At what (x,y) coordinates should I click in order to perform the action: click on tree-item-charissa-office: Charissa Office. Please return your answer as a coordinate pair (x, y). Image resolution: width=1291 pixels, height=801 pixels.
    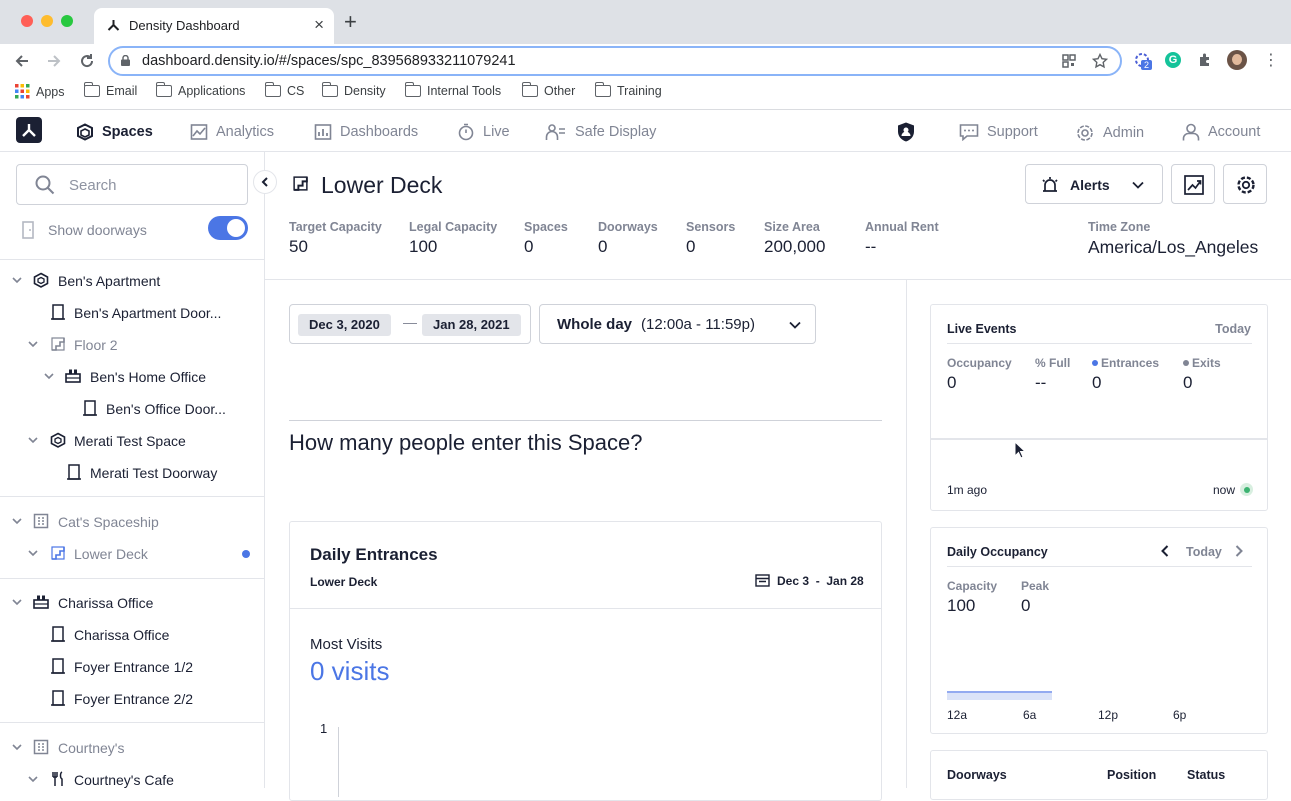
    Looking at the image, I should click on (105, 603).